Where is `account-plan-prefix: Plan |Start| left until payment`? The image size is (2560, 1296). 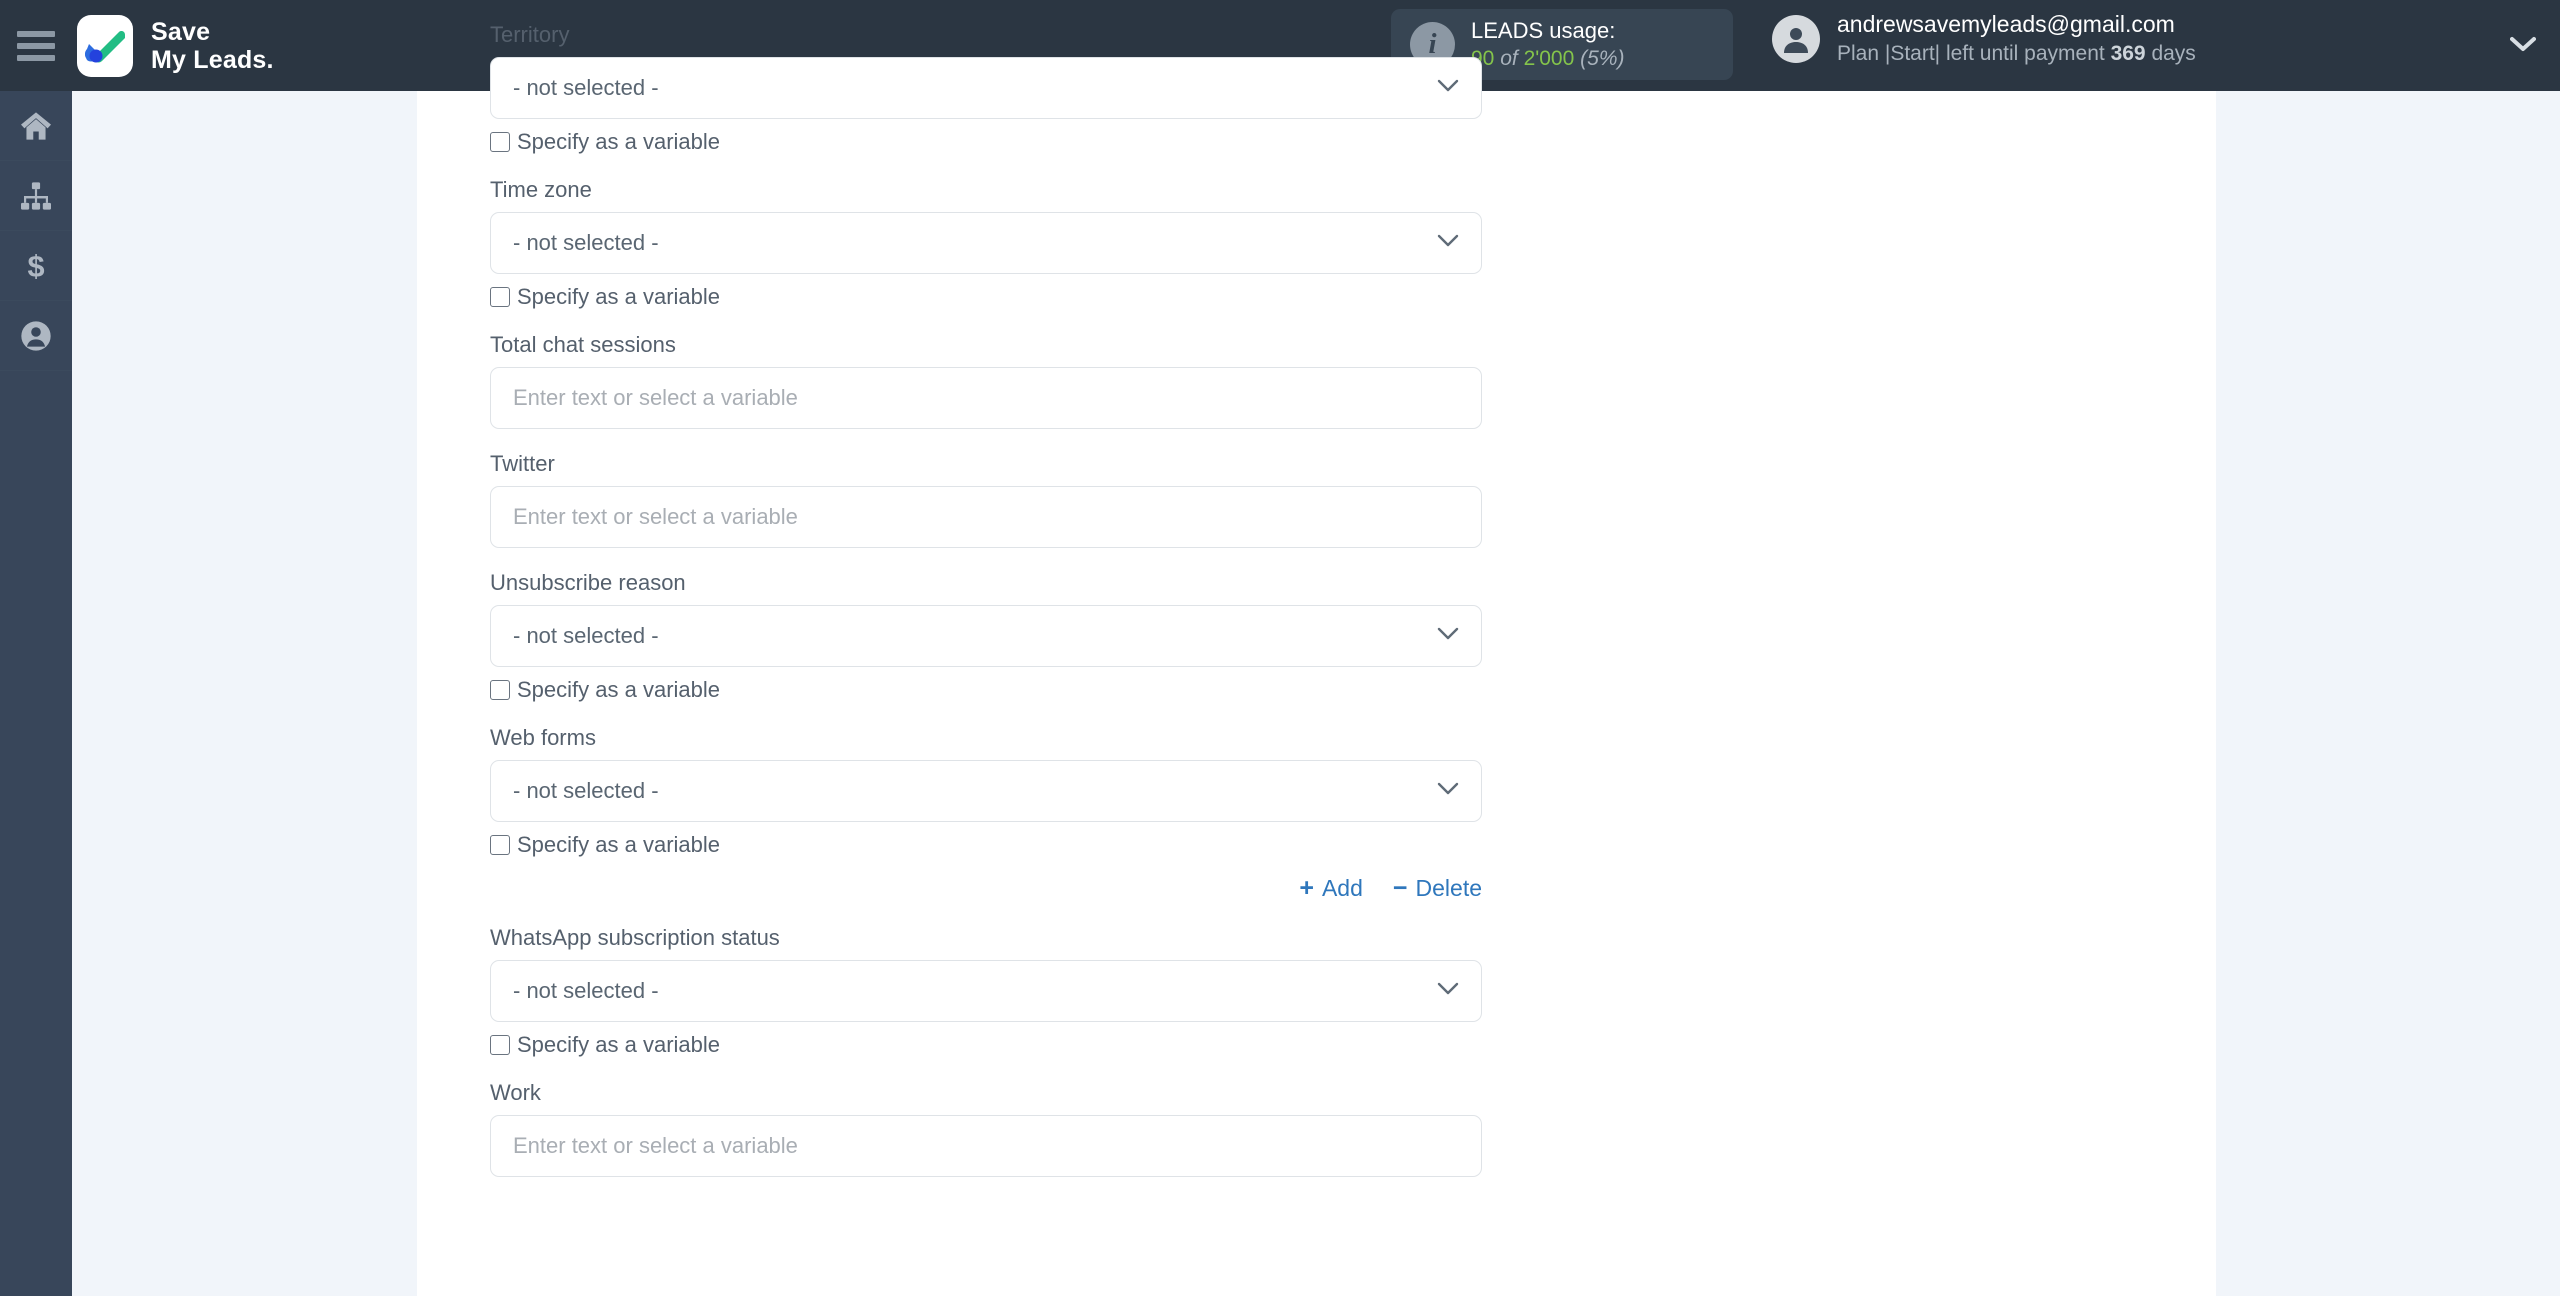
account-plan-prefix: Plan |Start| left until payment is located at coordinates (1971, 54).